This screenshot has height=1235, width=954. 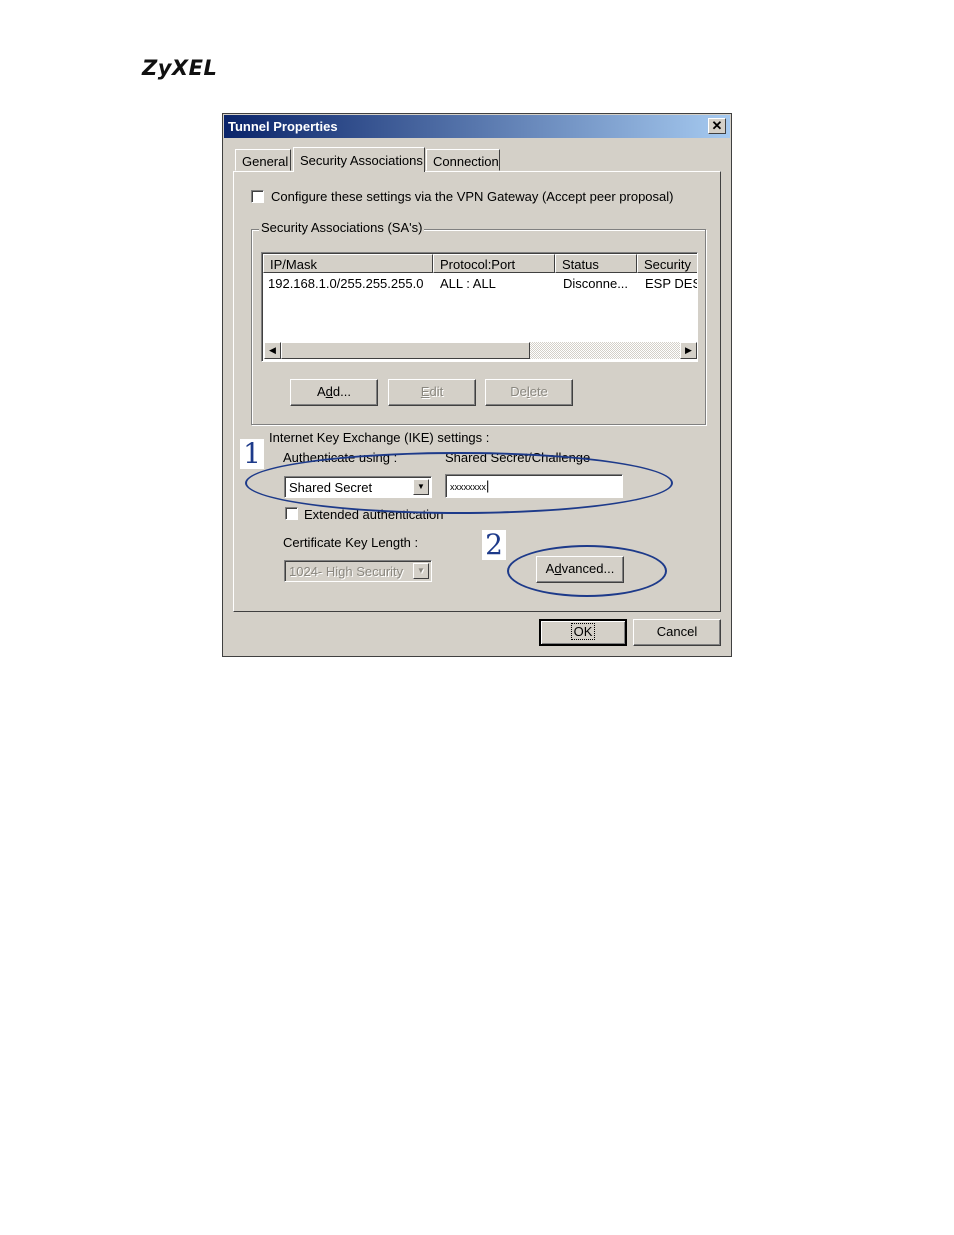 What do you see at coordinates (346, 571) in the screenshot?
I see `cert-key-length-value: 1024- High Security` at bounding box center [346, 571].